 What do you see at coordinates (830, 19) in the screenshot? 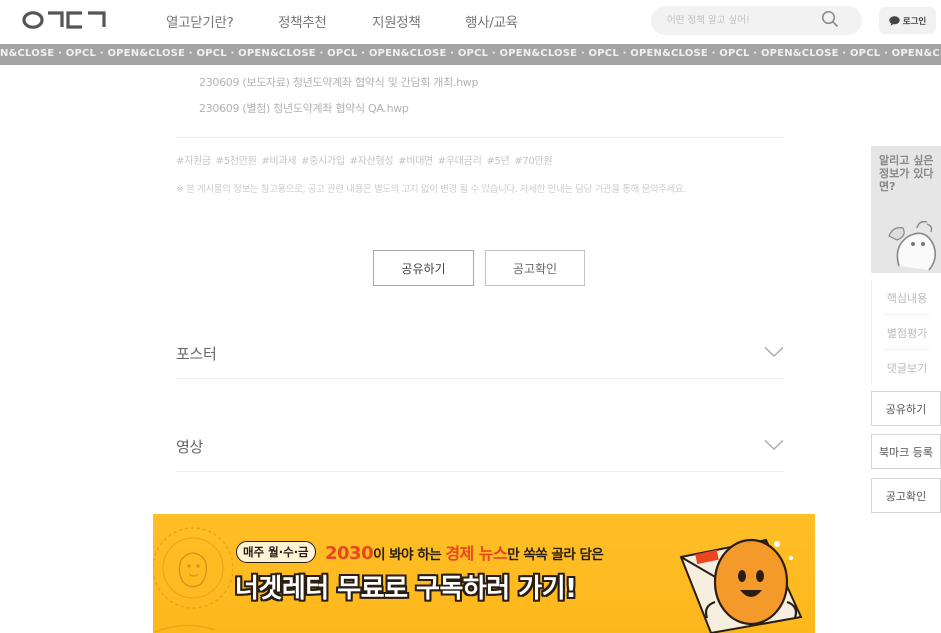
I see `search-icon` at bounding box center [830, 19].